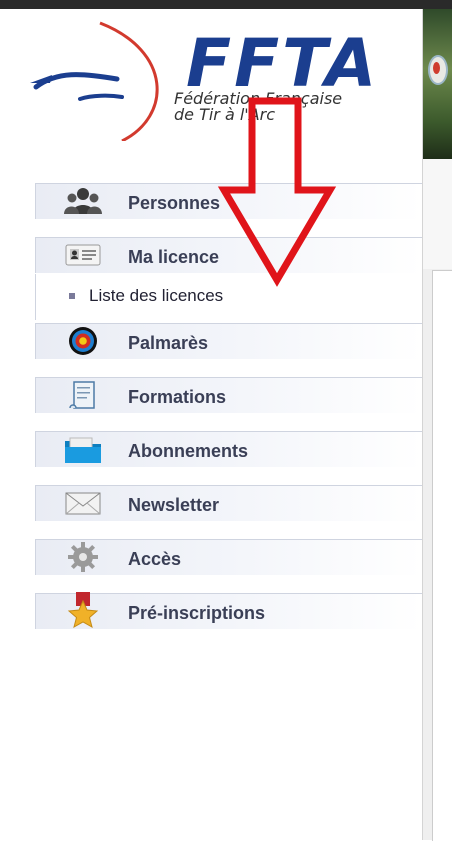 The image size is (452, 841). I want to click on content-header, so click(437, 214).